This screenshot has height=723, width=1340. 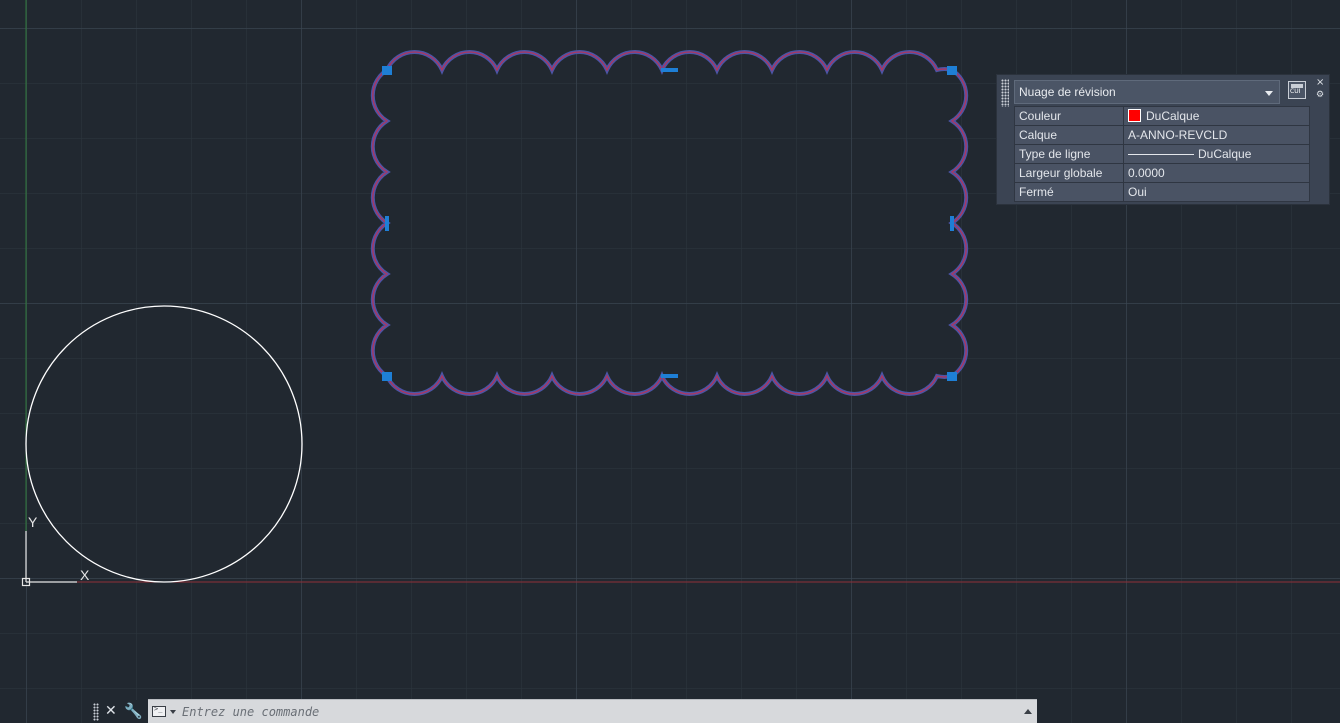 I want to click on palette-grip-handle, so click(x=1005, y=93).